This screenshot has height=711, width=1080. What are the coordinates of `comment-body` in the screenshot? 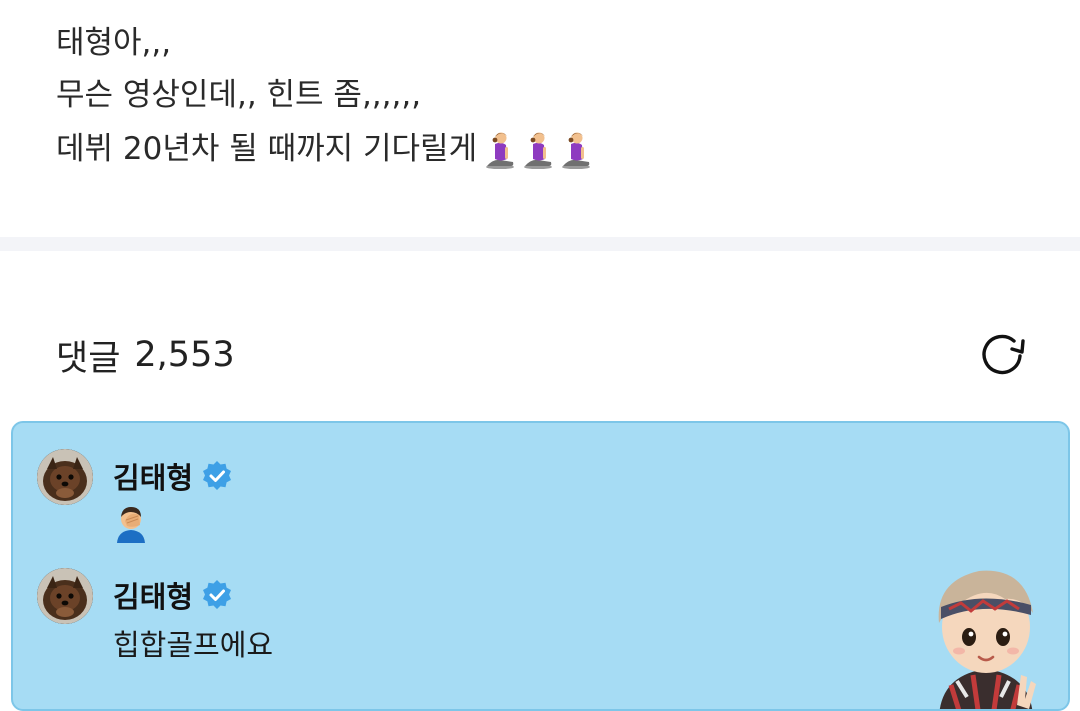 It's located at (131, 523).